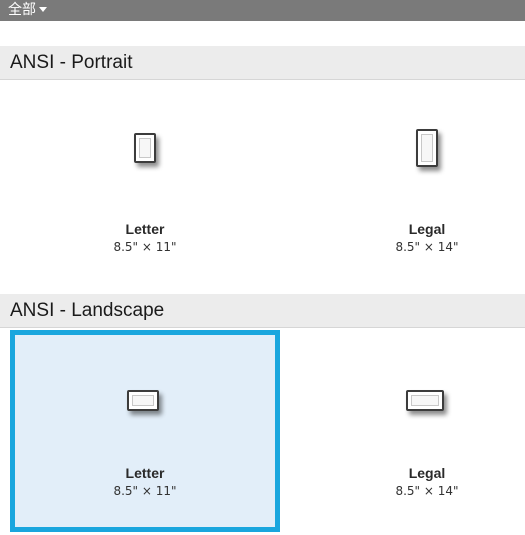  What do you see at coordinates (22, 10) in the screenshot?
I see `category-filter-label: 全部` at bounding box center [22, 10].